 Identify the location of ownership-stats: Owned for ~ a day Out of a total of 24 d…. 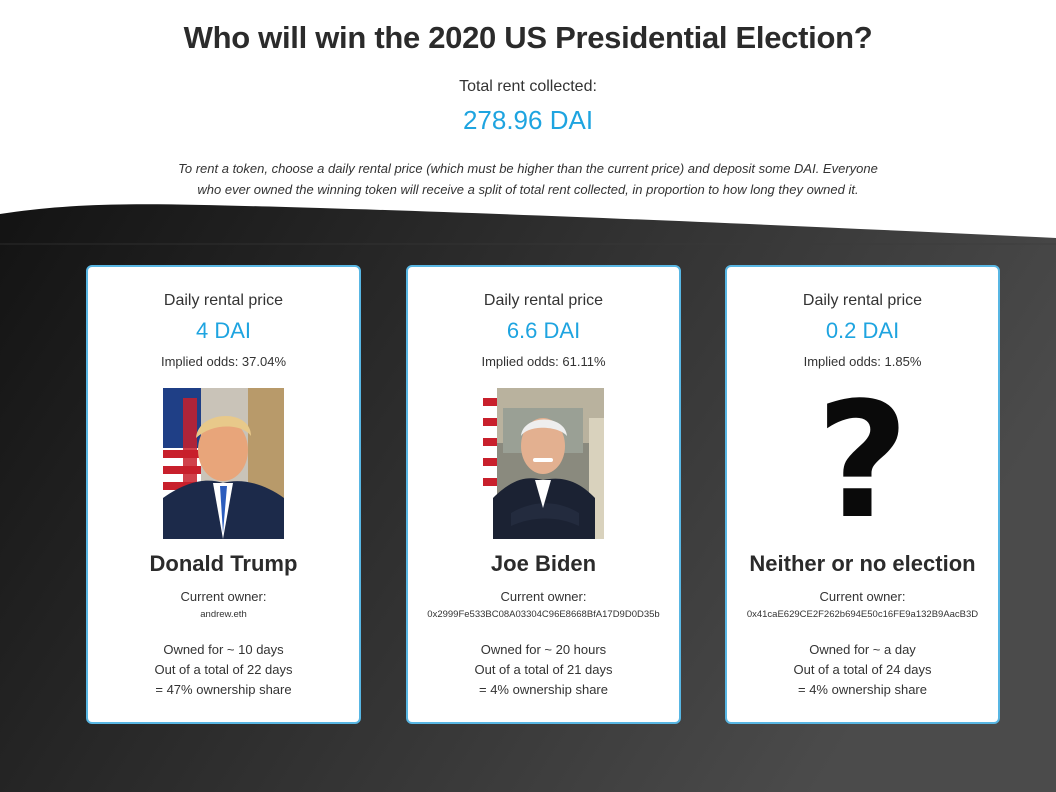
(862, 670).